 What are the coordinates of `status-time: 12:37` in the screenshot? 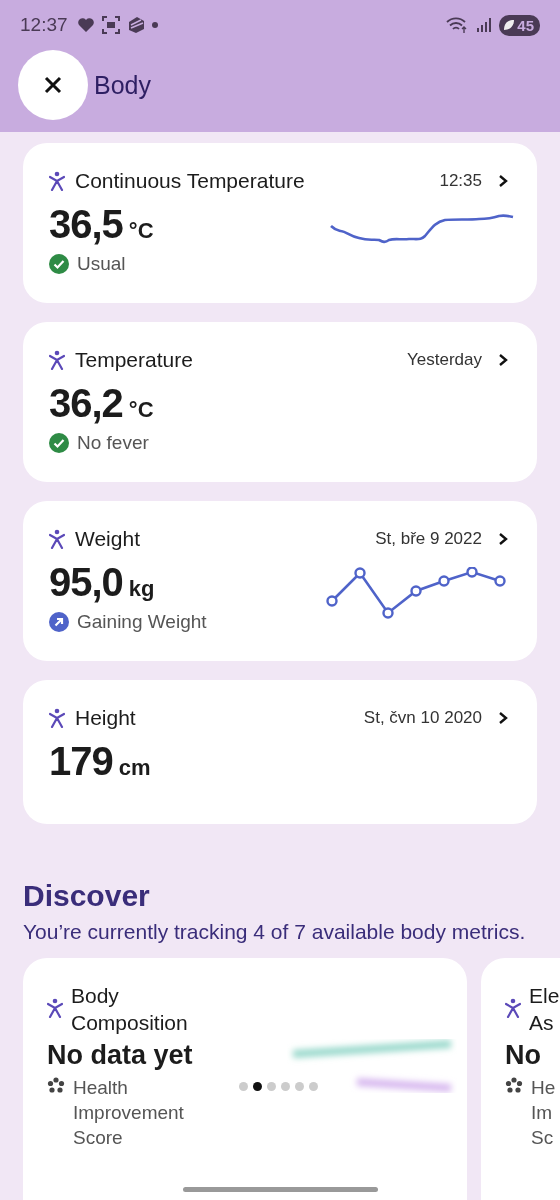 It's located at (44, 25).